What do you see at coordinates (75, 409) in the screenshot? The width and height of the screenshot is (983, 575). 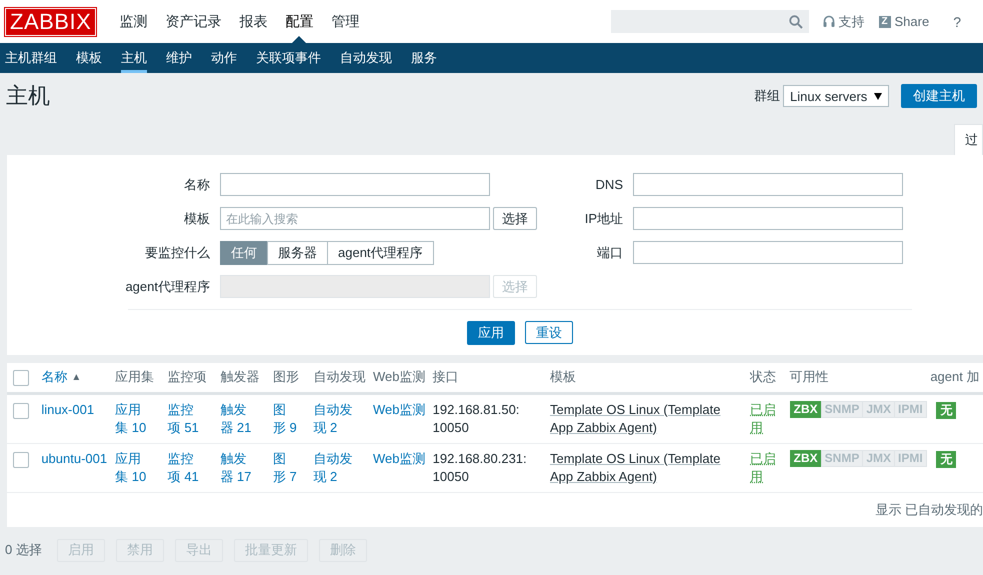 I see `host-link: linux-001` at bounding box center [75, 409].